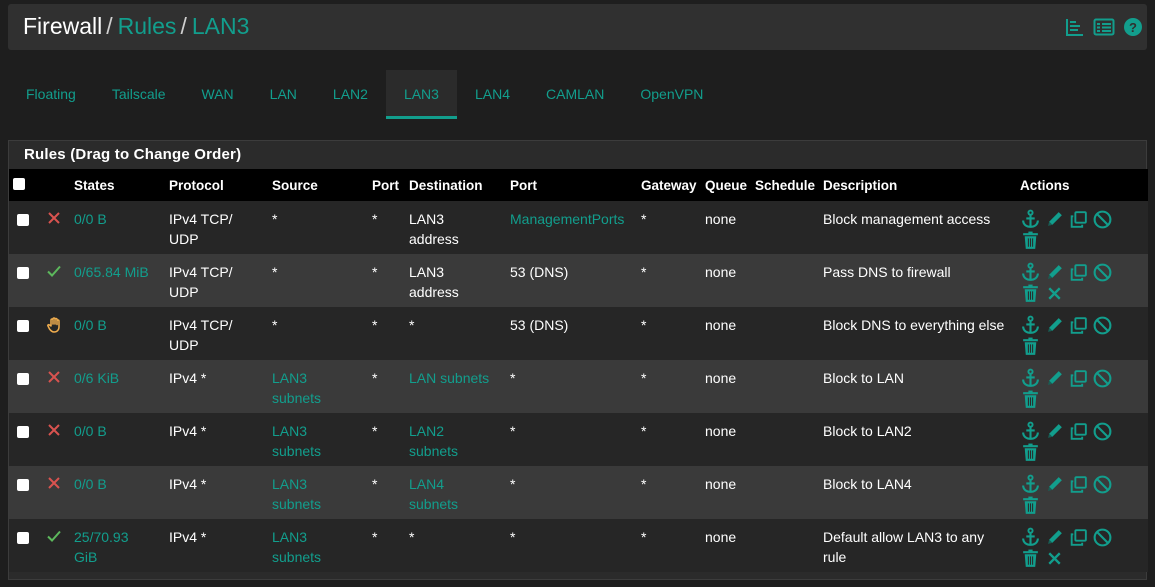 The image size is (1155, 587). What do you see at coordinates (117, 280) in the screenshot?
I see `rule-states: 0/65.84 MiB` at bounding box center [117, 280].